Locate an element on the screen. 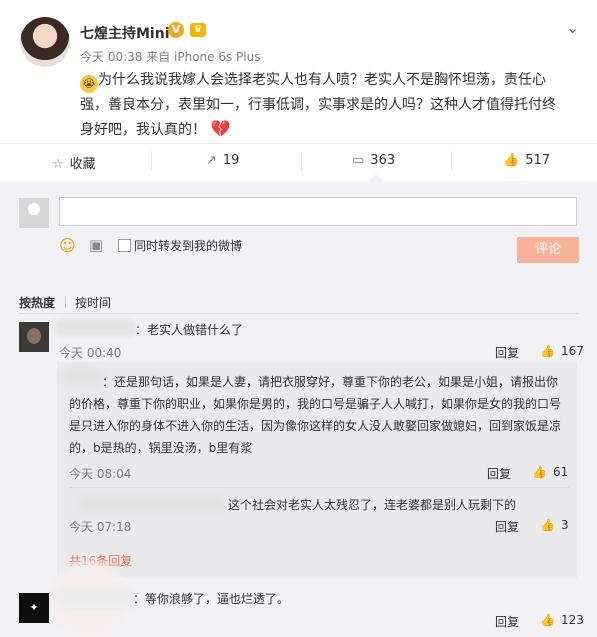 The height and width of the screenshot is (637, 597). submit-comment-button: 评论 is located at coordinates (548, 250).